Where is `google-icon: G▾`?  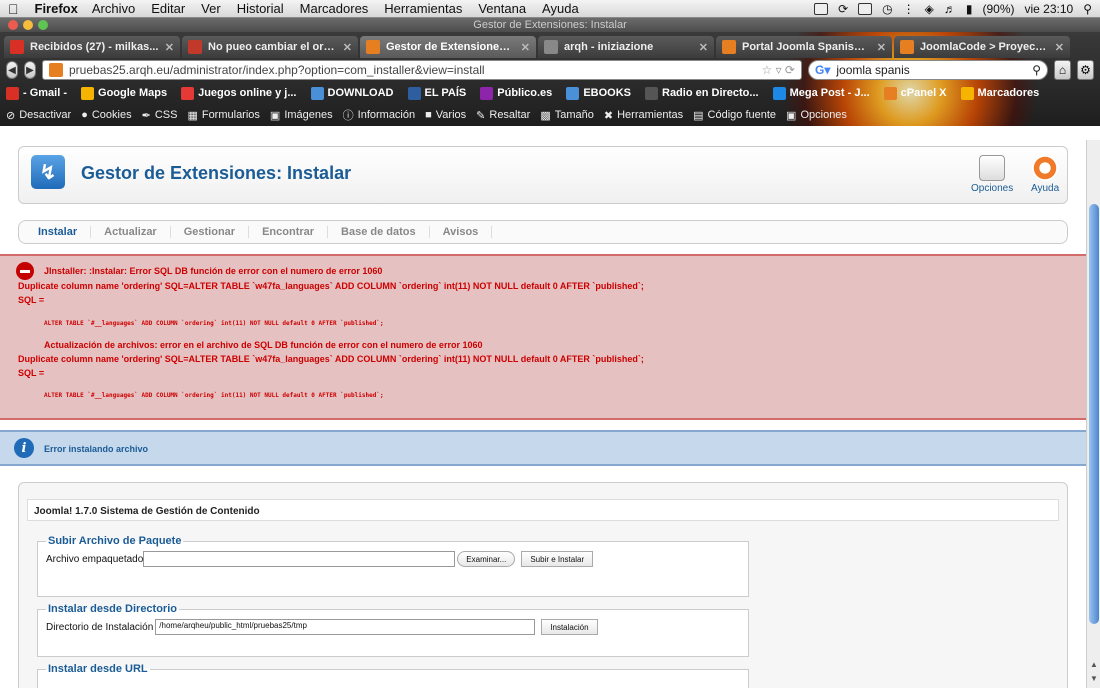
google-icon: G▾ is located at coordinates (822, 70).